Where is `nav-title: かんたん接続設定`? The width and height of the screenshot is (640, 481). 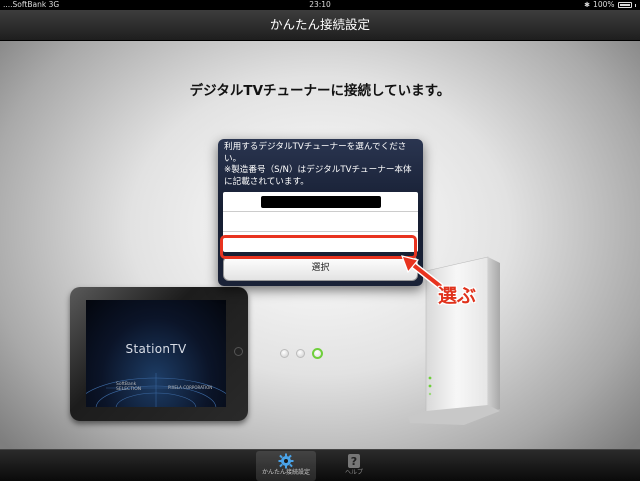
nav-title: かんたん接続設定 is located at coordinates (319, 24).